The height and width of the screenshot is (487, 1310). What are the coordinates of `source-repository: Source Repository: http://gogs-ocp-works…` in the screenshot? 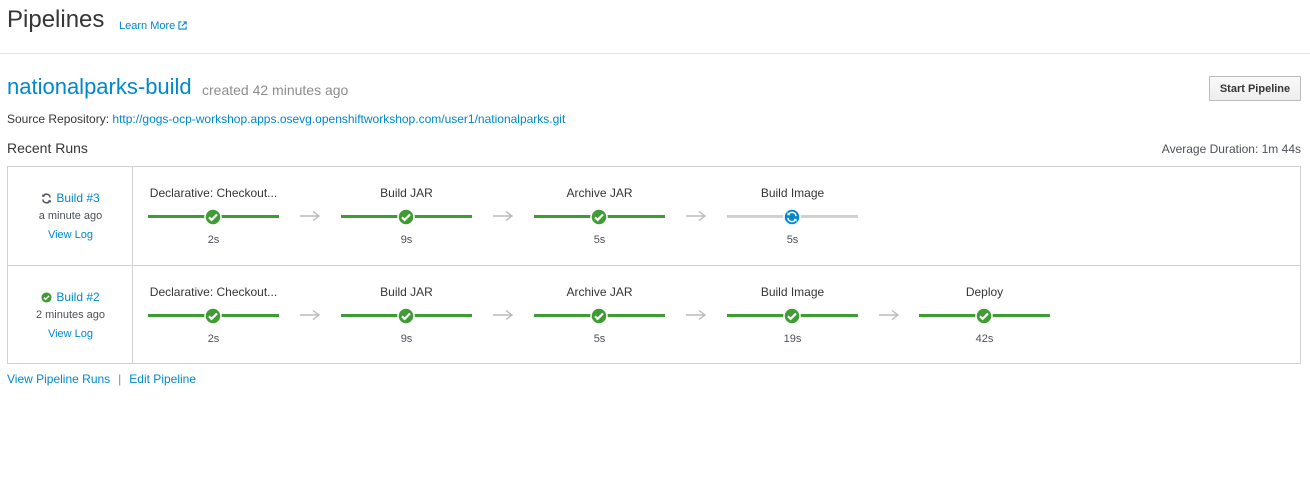 It's located at (286, 119).